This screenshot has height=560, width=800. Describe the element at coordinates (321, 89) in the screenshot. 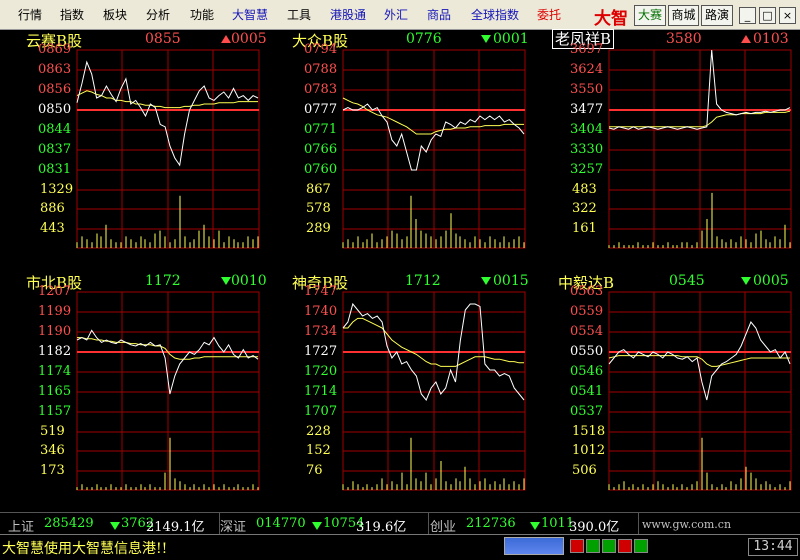

I see `price-axis-label: 0783` at that location.